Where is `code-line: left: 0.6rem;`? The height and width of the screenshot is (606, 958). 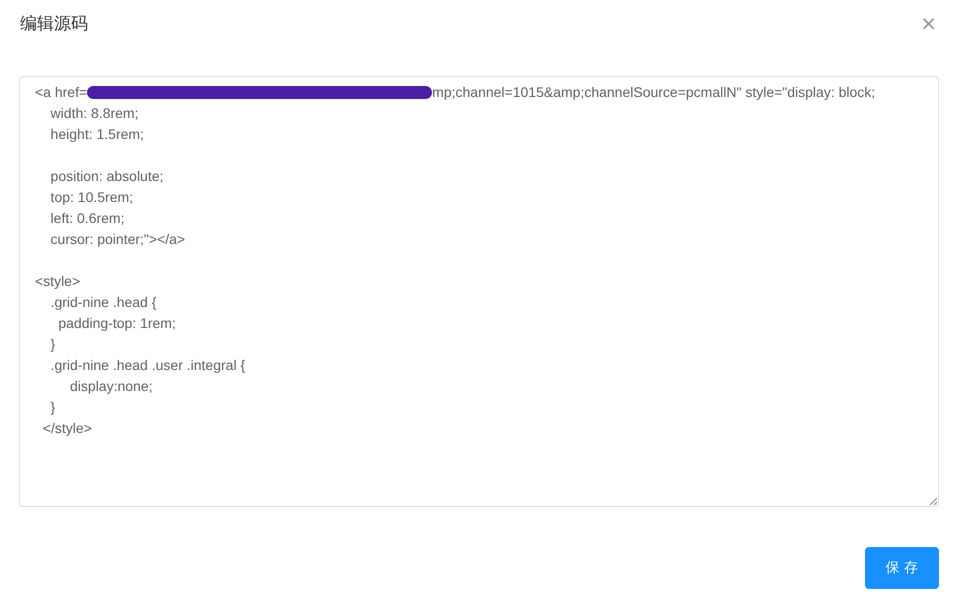
code-line: left: 0.6rem; is located at coordinates (88, 218).